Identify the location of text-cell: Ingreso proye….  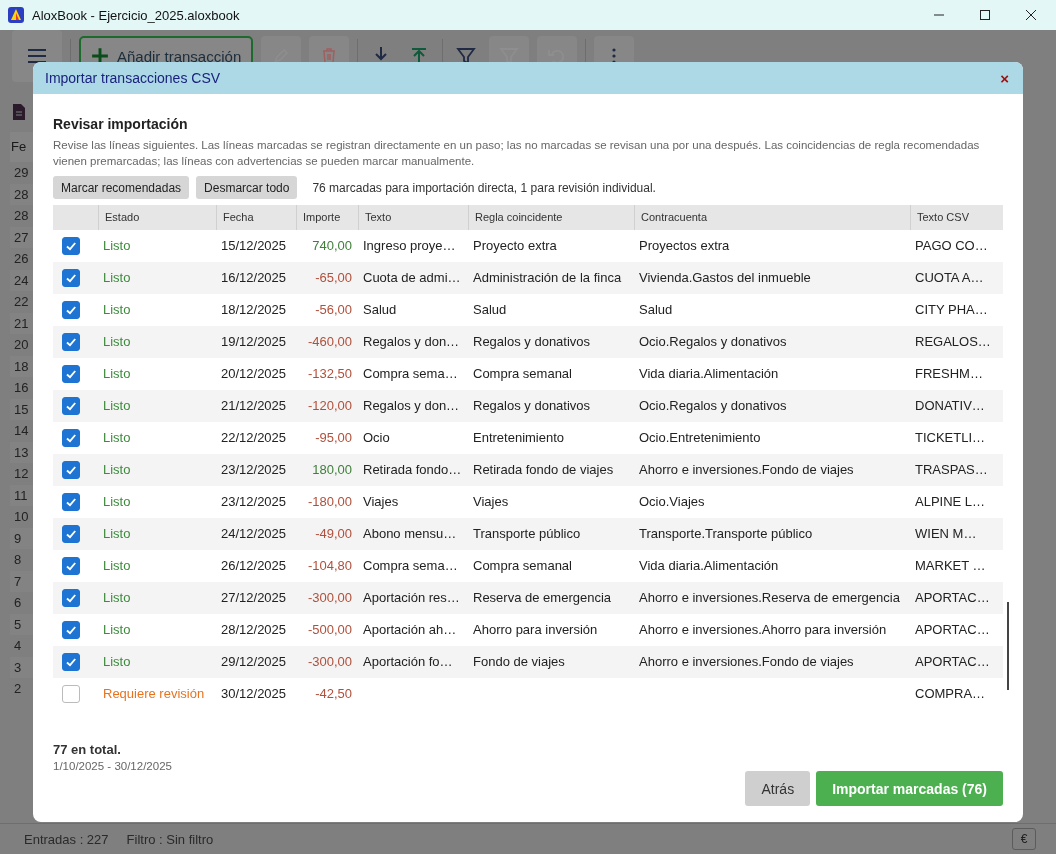
(409, 245).